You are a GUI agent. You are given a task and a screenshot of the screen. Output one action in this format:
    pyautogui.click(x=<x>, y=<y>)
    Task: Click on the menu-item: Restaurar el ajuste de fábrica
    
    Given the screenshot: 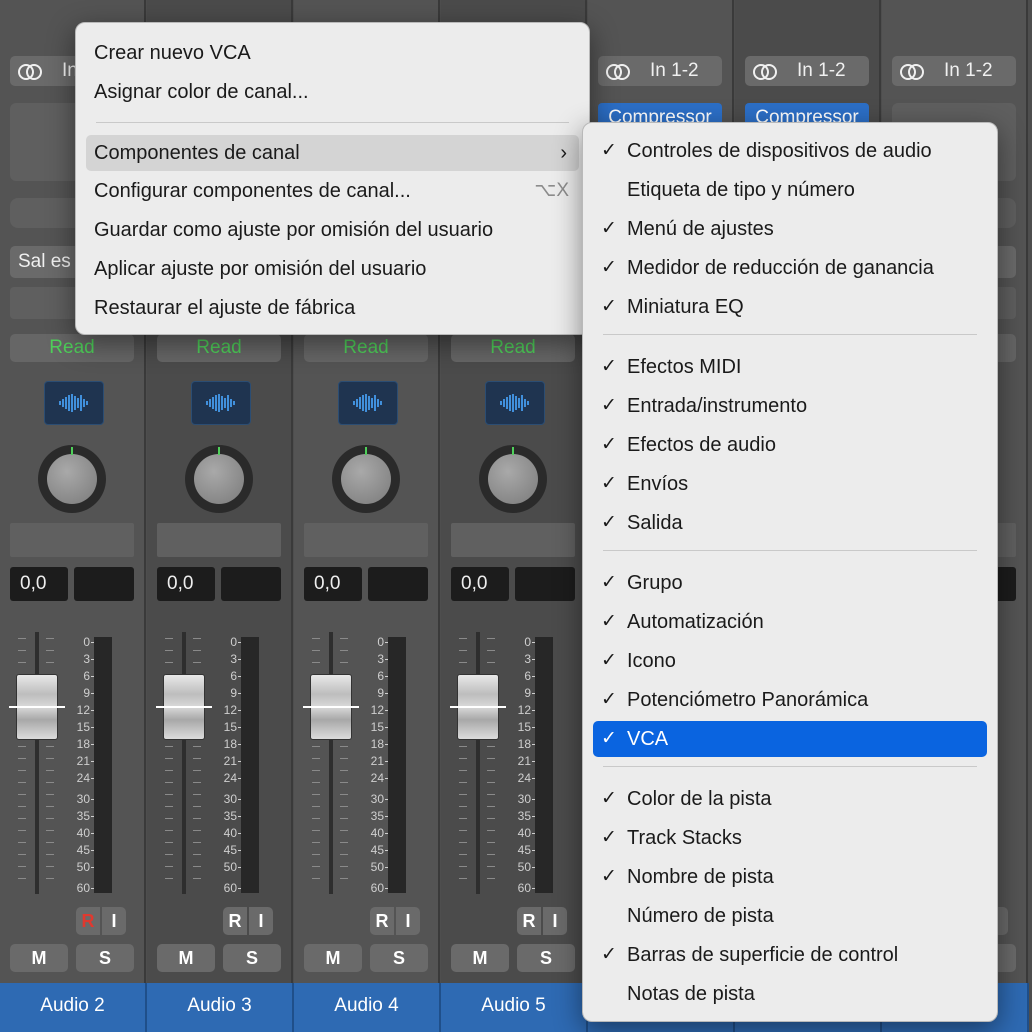 What is the action you would take?
    pyautogui.click(x=332, y=308)
    